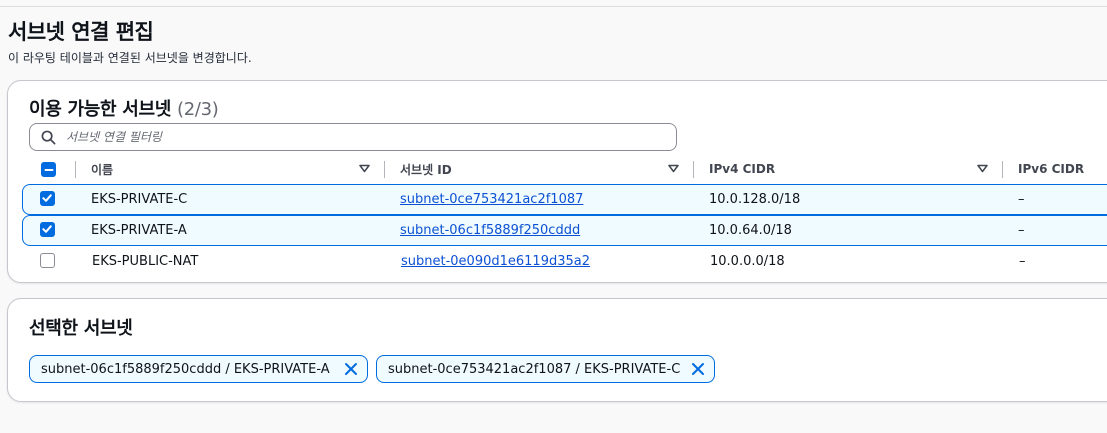 The width and height of the screenshot is (1107, 433). Describe the element at coordinates (100, 109) in the screenshot. I see `available-subnets-title: 이용 가능한 서브넷` at that location.